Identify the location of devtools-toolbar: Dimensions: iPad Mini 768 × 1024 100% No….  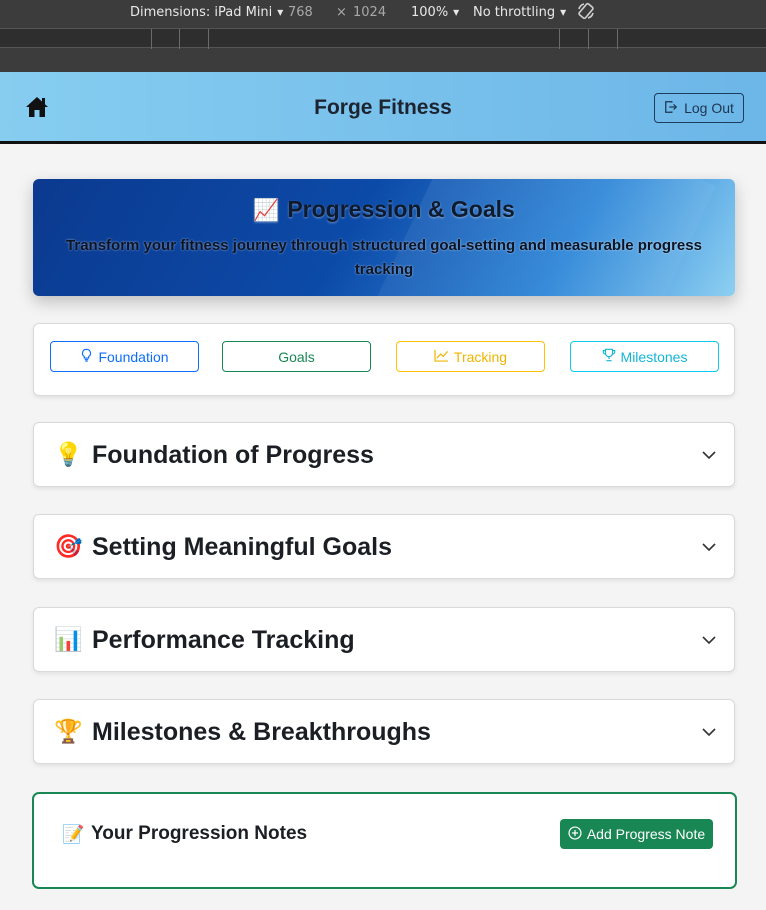
(383, 36).